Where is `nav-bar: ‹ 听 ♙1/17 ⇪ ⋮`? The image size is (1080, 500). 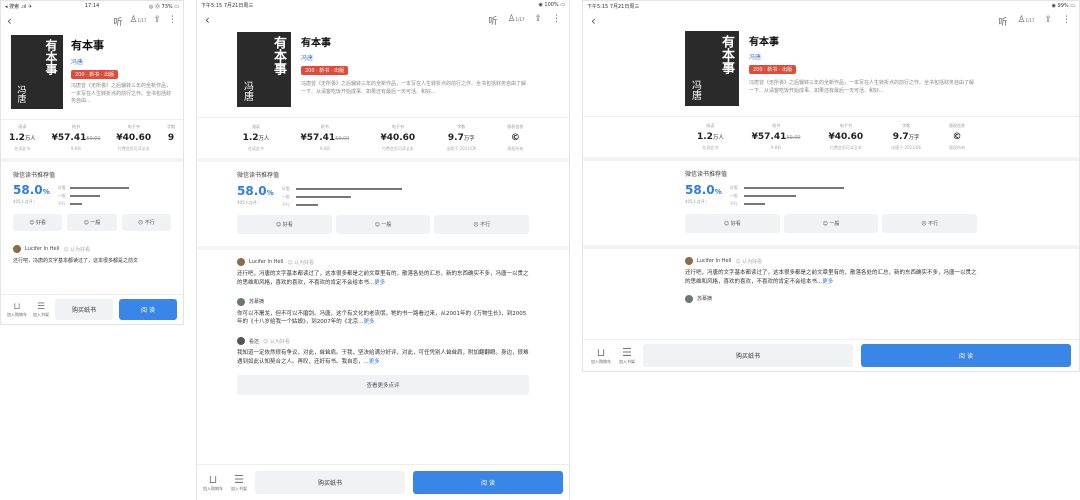 nav-bar: ‹ 听 ♙1/17 ⇪ ⋮ is located at coordinates (383, 20).